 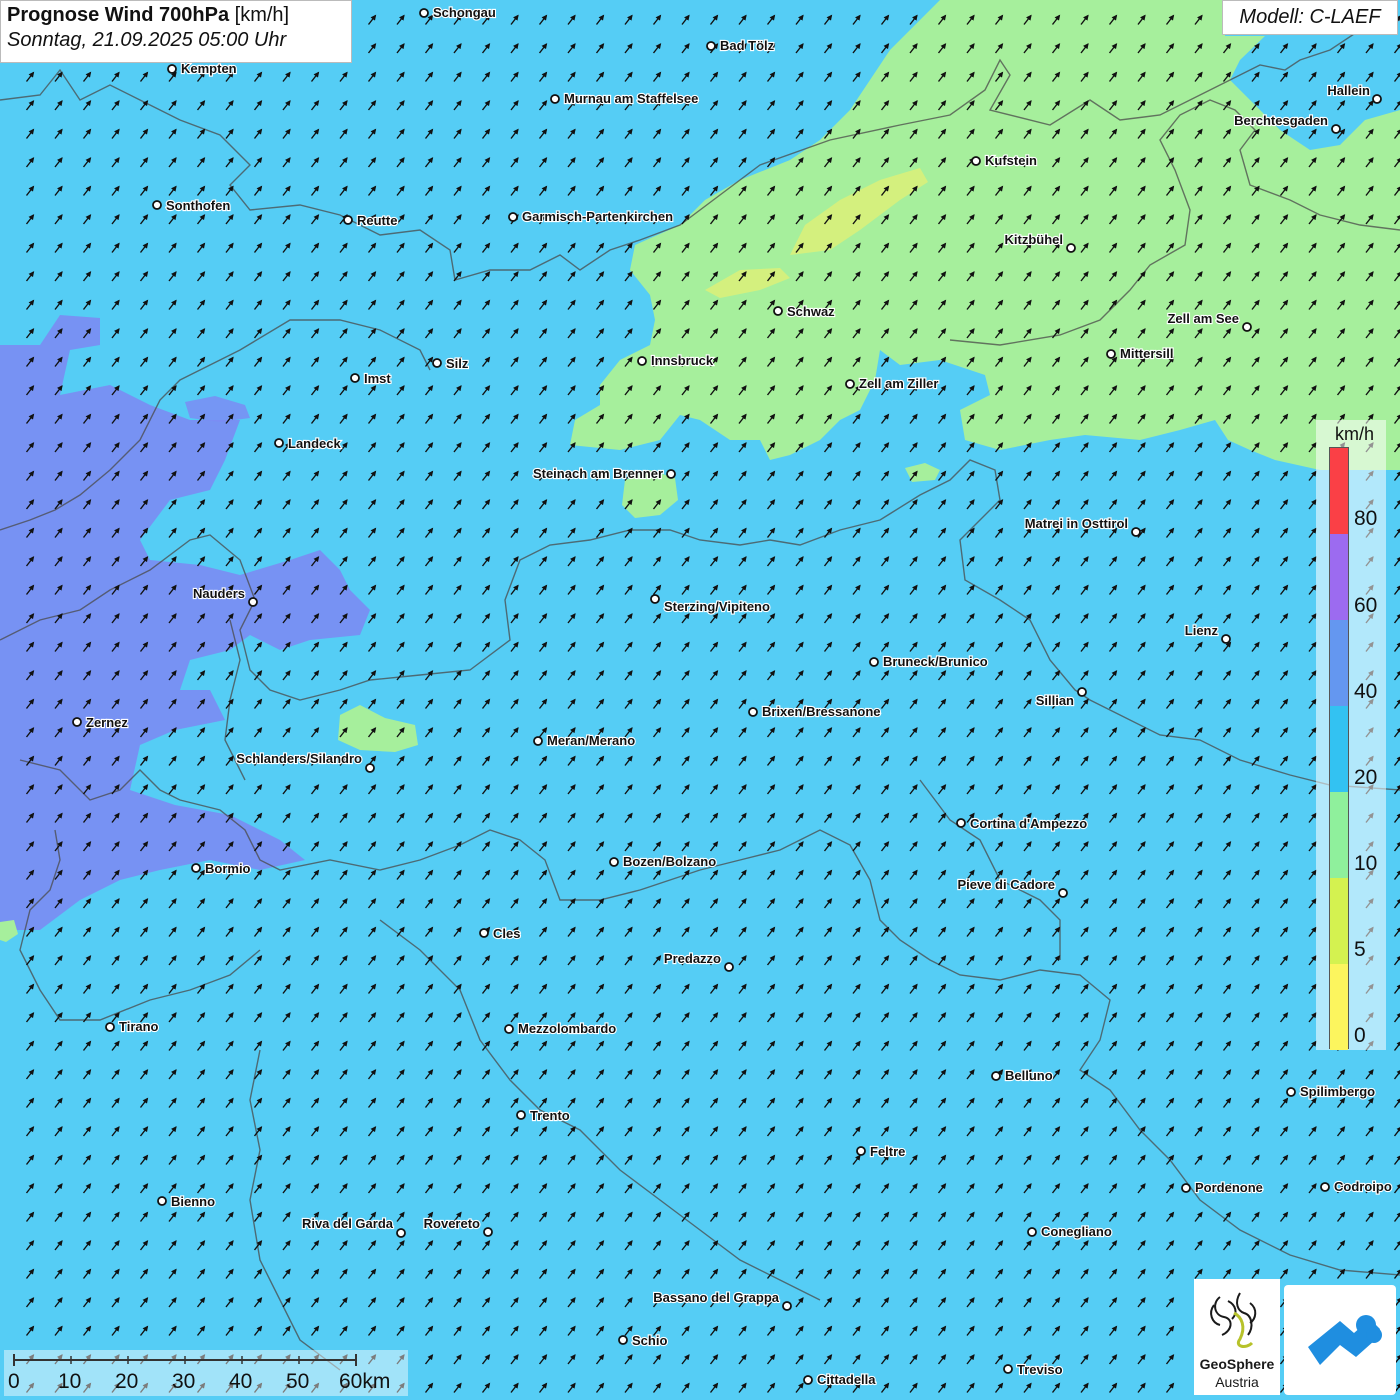 What do you see at coordinates (1360, 1035) in the screenshot?
I see `legend-tick-0: 0` at bounding box center [1360, 1035].